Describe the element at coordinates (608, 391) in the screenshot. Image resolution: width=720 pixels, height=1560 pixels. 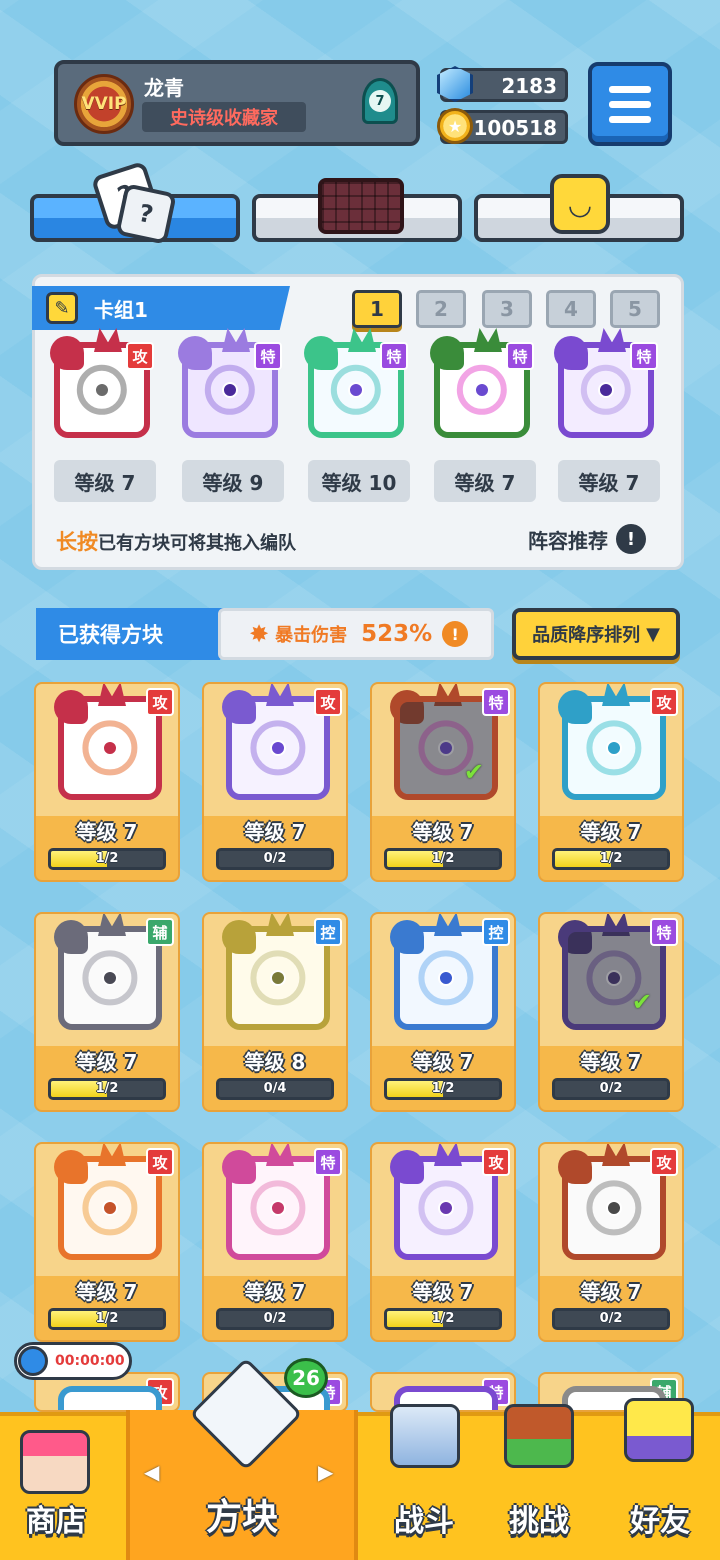
I see `deck-card-5: 特` at that location.